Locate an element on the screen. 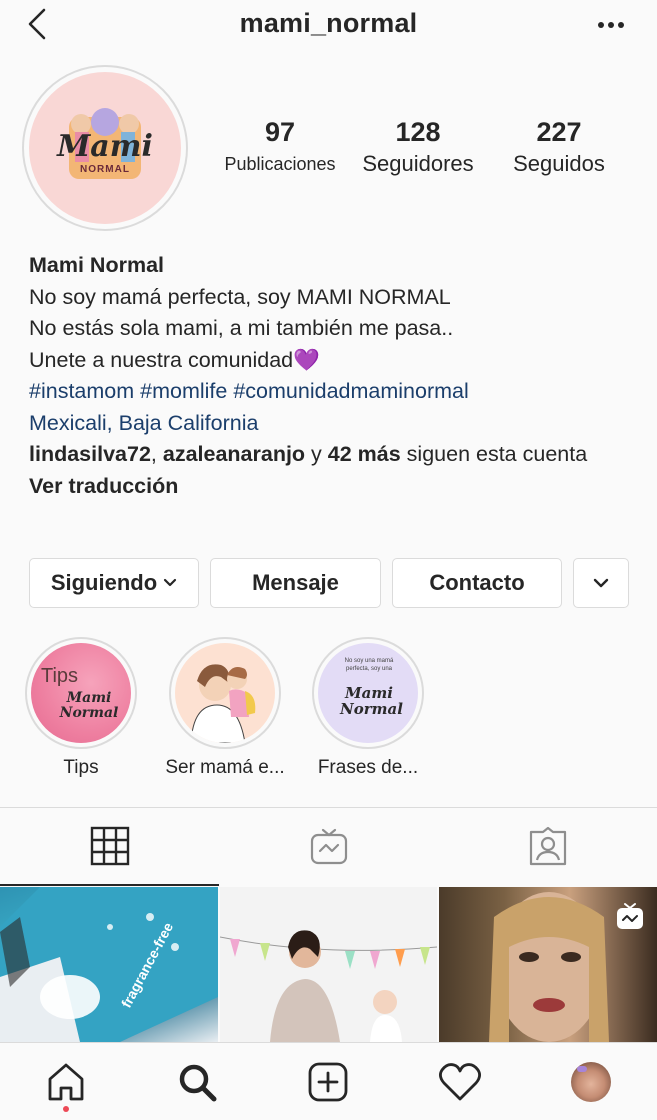 This screenshot has width=657, height=1120. suggested-accounts-button is located at coordinates (601, 583).